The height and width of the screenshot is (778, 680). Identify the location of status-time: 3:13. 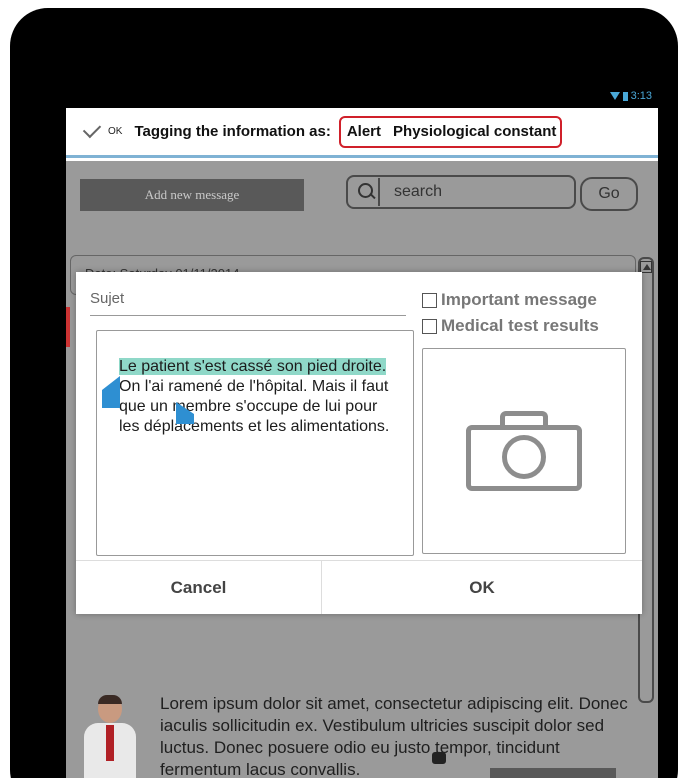
(641, 96).